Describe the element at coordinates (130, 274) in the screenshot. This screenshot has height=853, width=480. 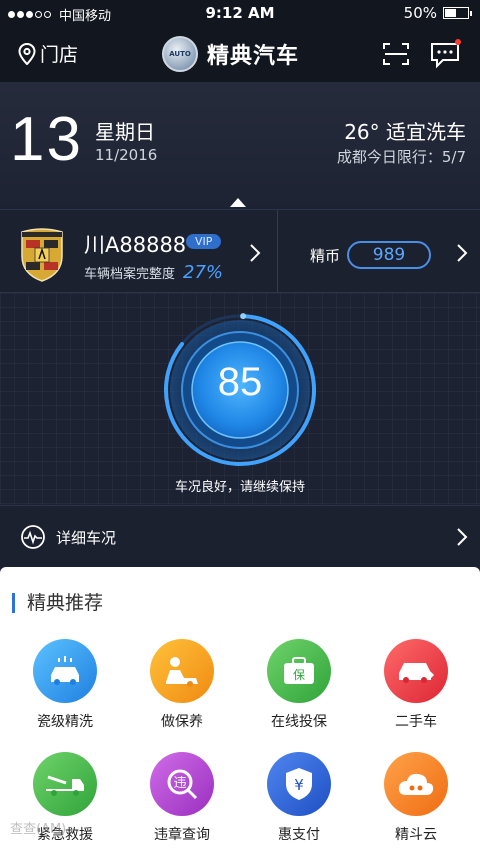
I see `completion-label: 车辆档案完整度` at that location.